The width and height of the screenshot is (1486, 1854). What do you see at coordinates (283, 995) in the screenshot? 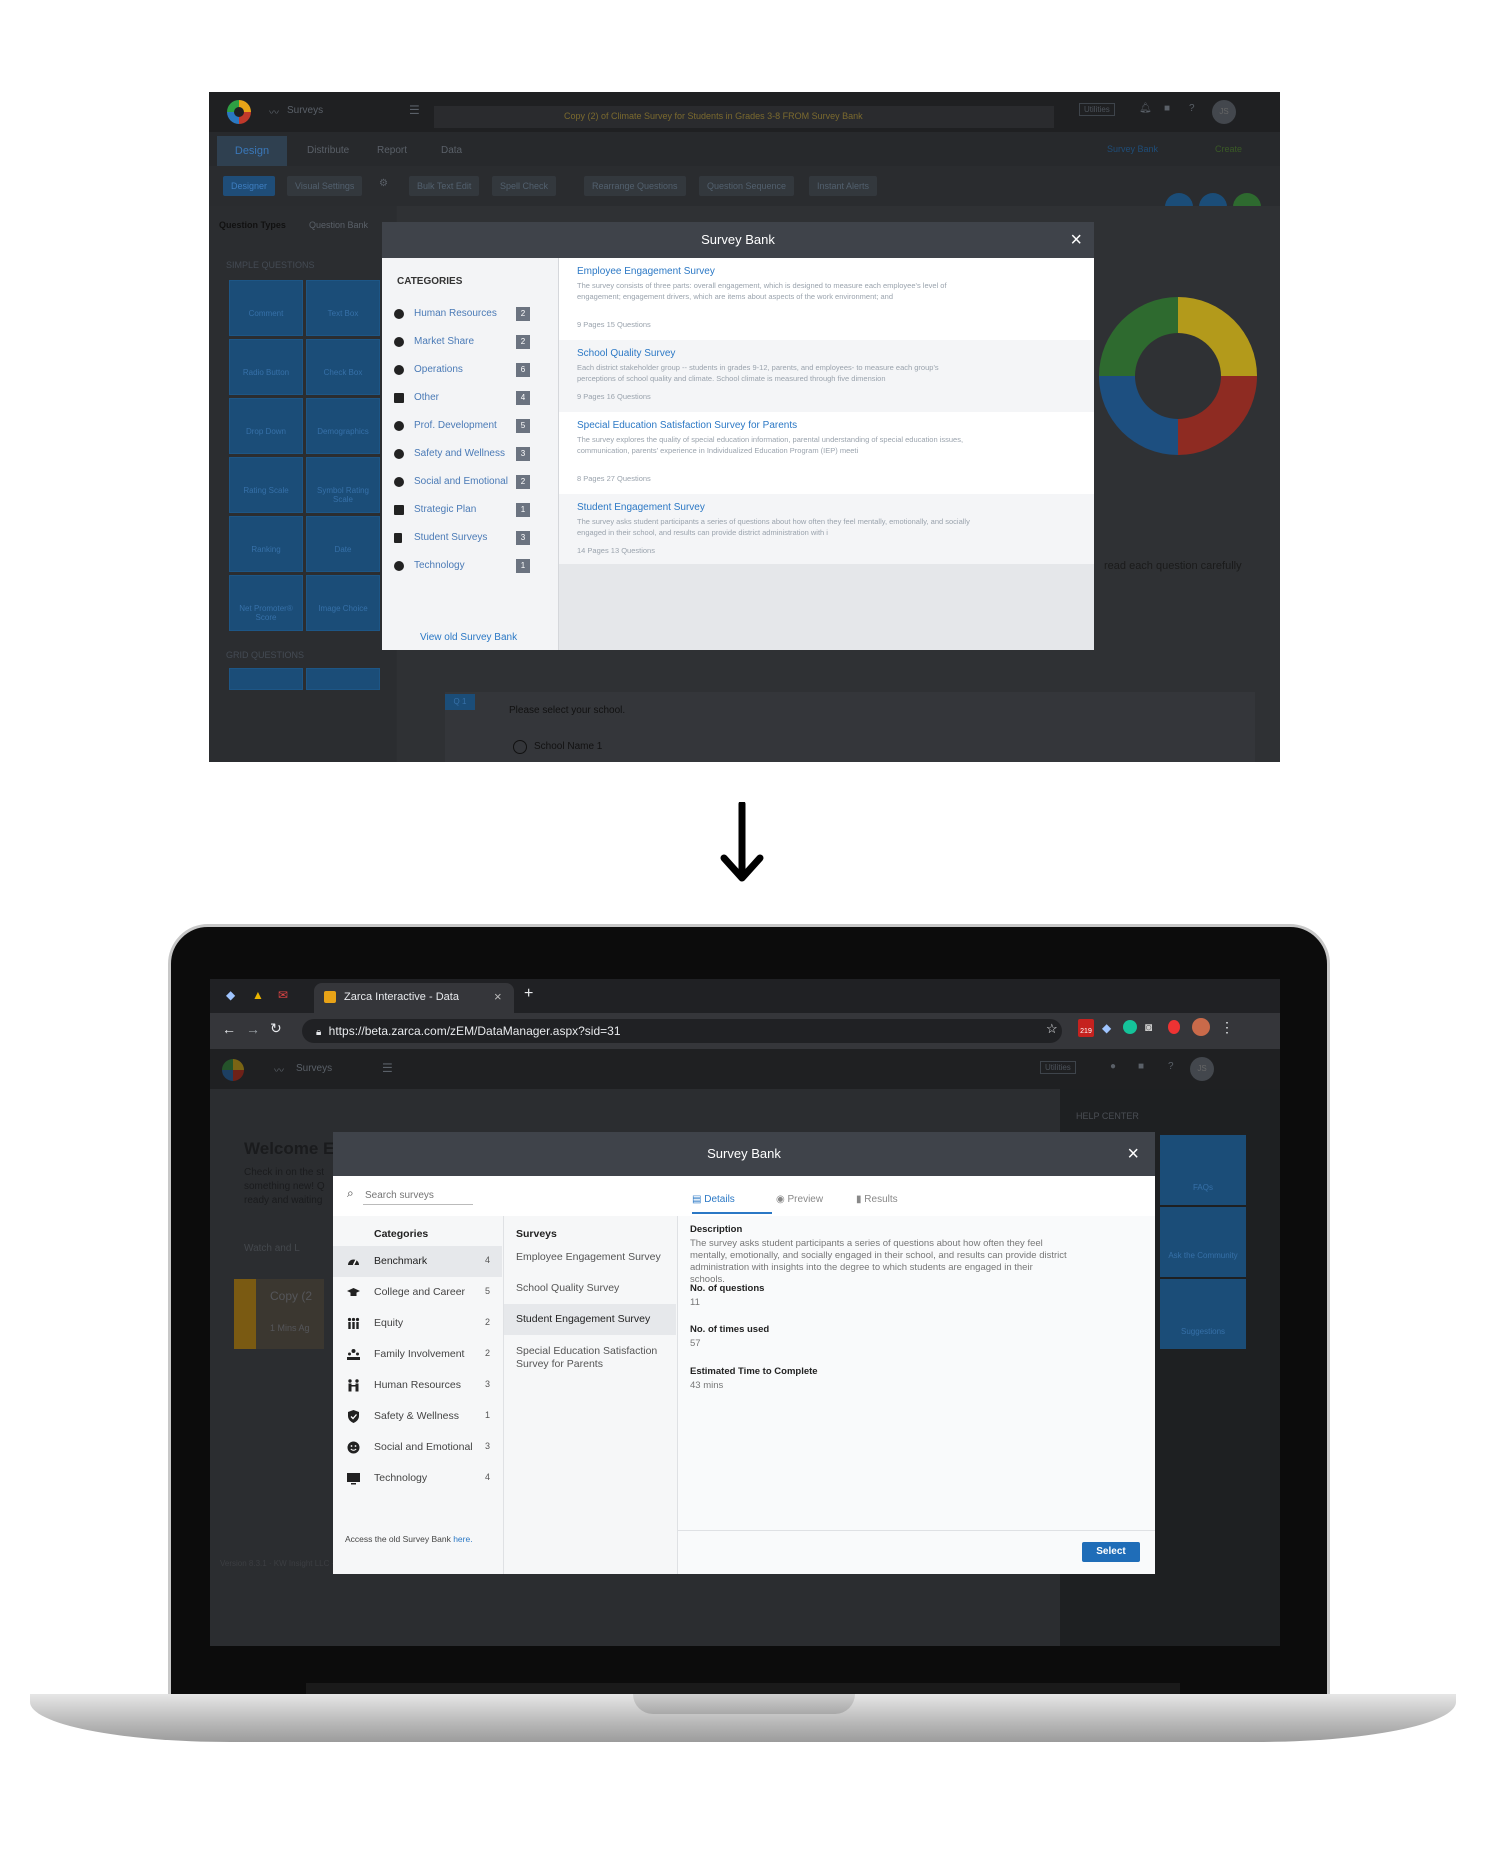
I see `gmail-icon: ✉` at bounding box center [283, 995].